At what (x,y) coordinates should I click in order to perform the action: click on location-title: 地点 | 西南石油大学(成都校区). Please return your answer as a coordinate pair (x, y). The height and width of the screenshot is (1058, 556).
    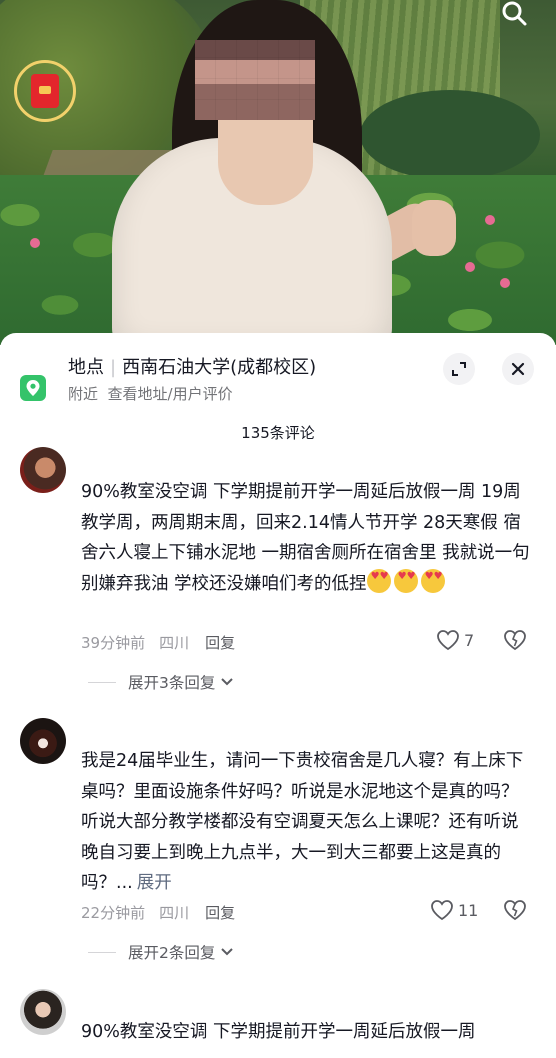
    Looking at the image, I should click on (192, 366).